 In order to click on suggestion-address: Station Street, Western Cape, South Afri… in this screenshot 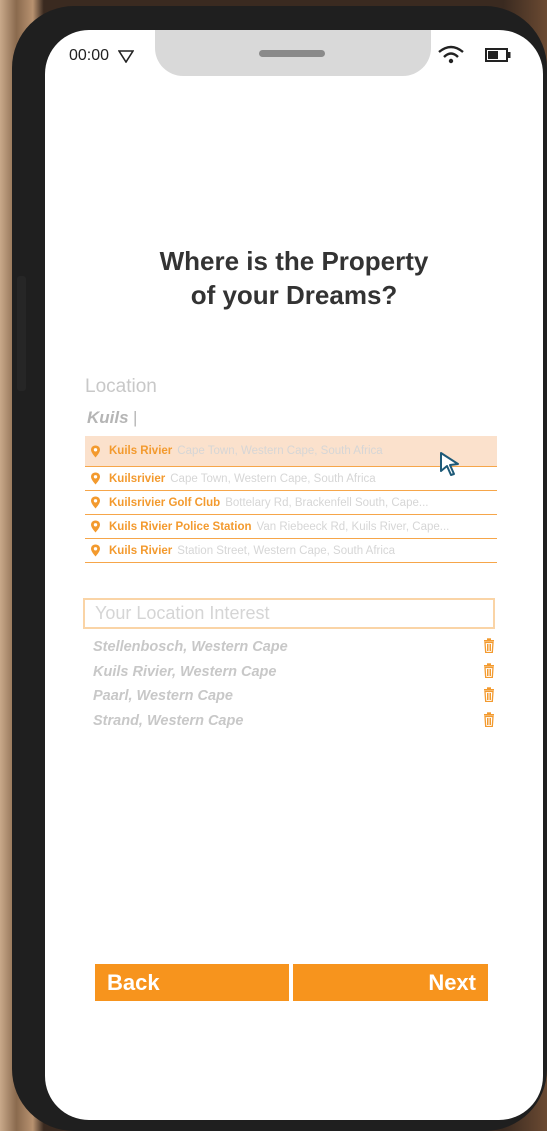, I will do `click(286, 550)`.